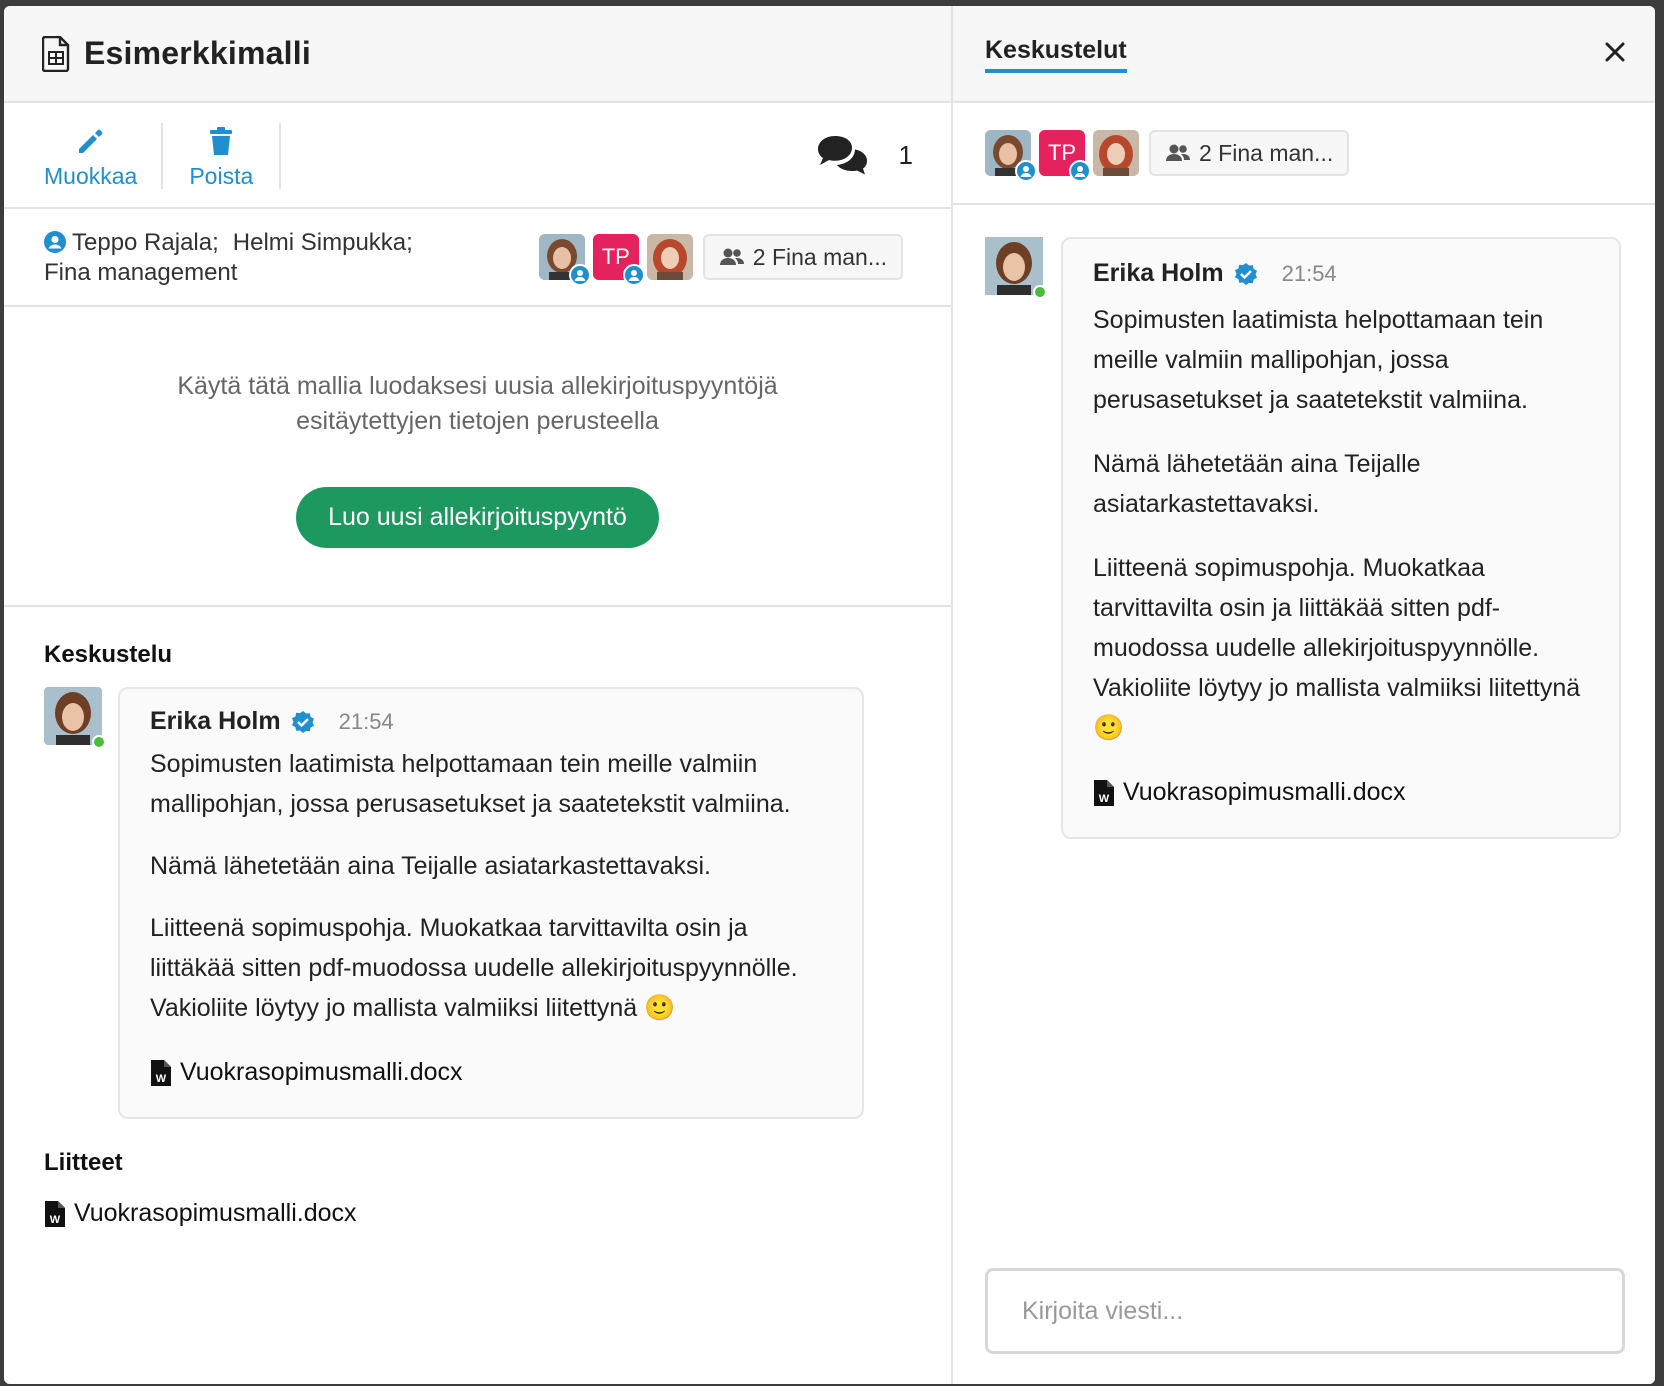  What do you see at coordinates (141, 272) in the screenshot?
I see `participant-name: Fina management` at bounding box center [141, 272].